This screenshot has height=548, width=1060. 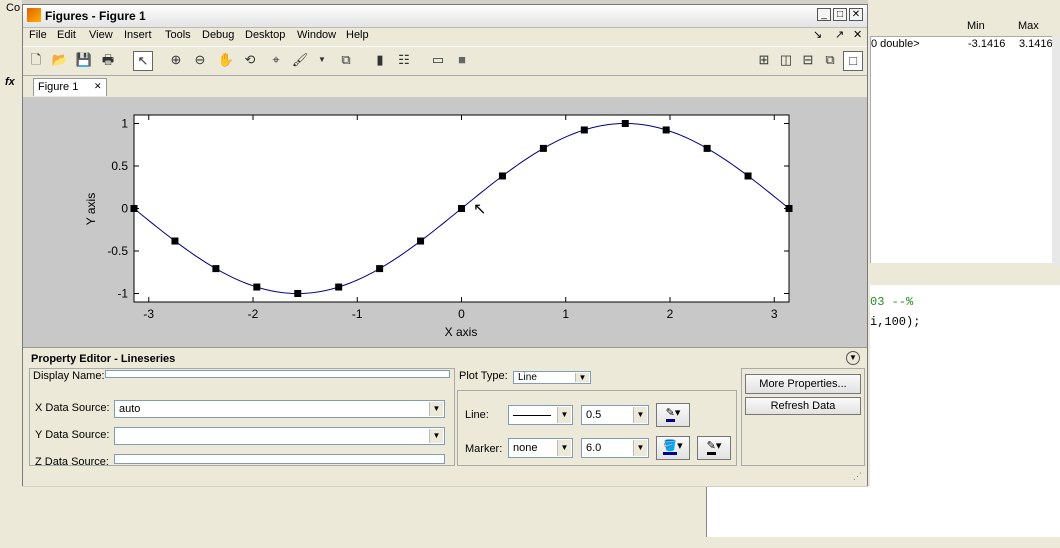 I want to click on property-editor-title: Property Editor - Lineseries, so click(x=103, y=359).